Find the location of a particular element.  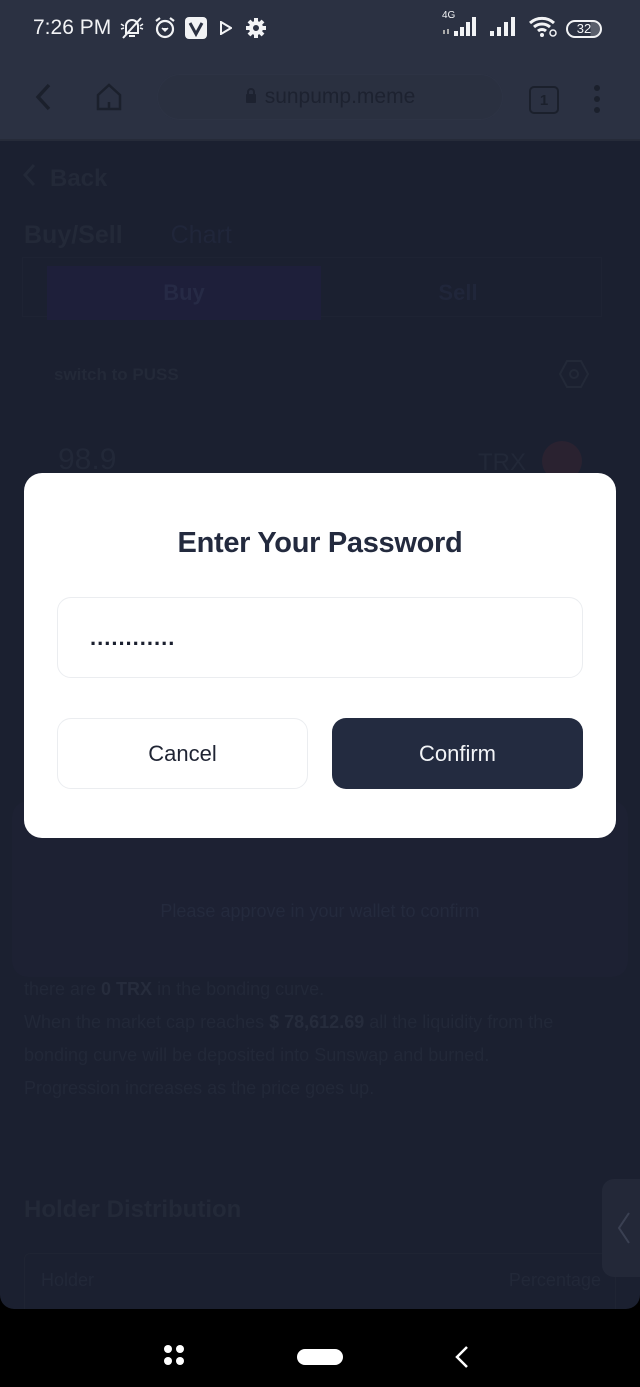

wallet-approval-message: Please approve in your wallet to confirm is located at coordinates (320, 911).